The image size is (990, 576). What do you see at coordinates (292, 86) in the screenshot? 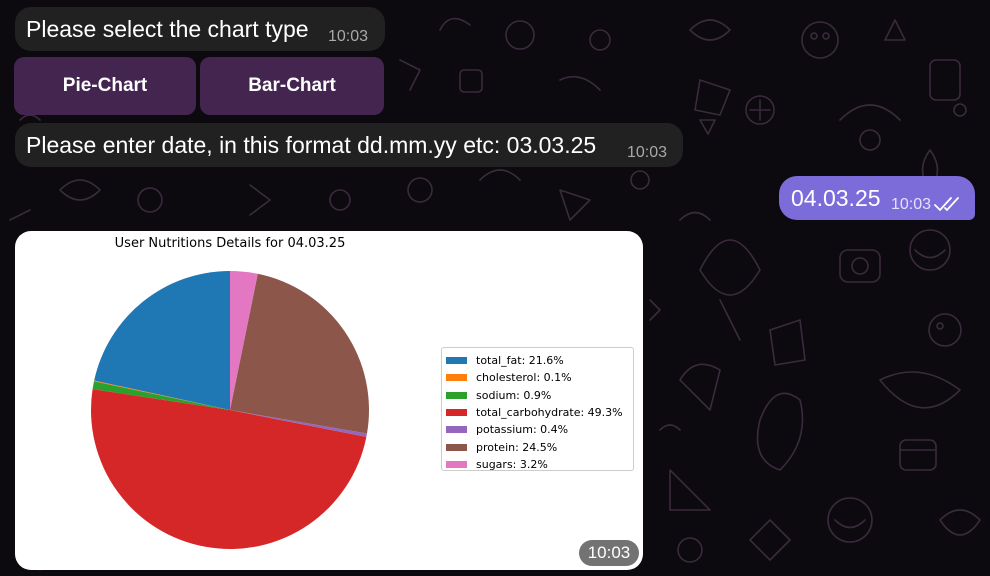
I see `bar-chart-button: Bar-Chart` at bounding box center [292, 86].